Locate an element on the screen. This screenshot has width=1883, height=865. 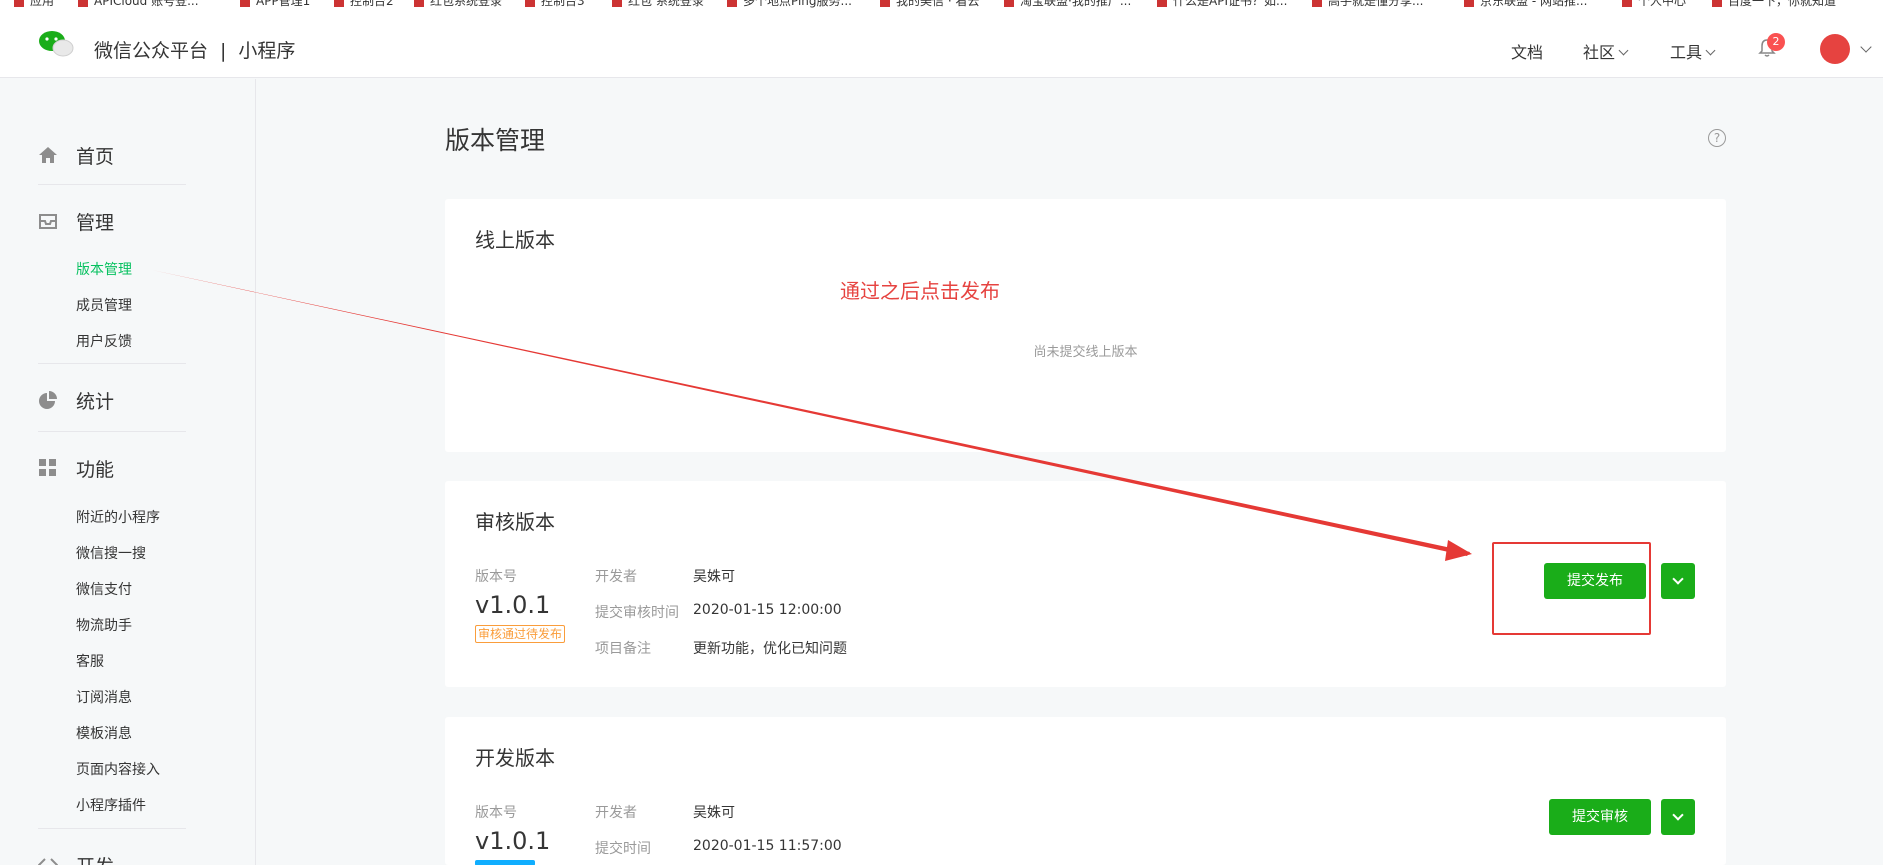
bookmark-item: 红包 系统登录 is located at coordinates (658, 4).